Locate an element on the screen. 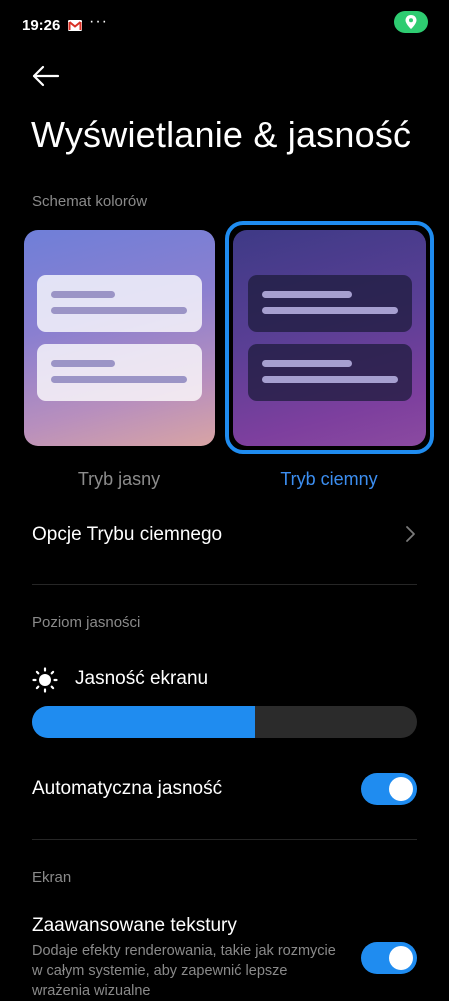 This screenshot has height=1001, width=449. light-mode-card is located at coordinates (119, 338).